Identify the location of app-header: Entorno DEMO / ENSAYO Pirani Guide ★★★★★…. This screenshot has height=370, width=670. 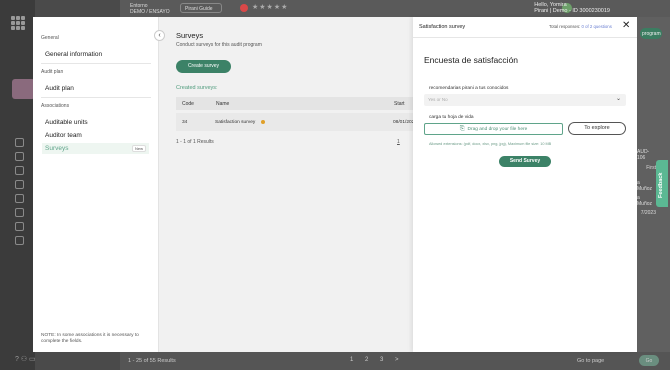
(395, 8).